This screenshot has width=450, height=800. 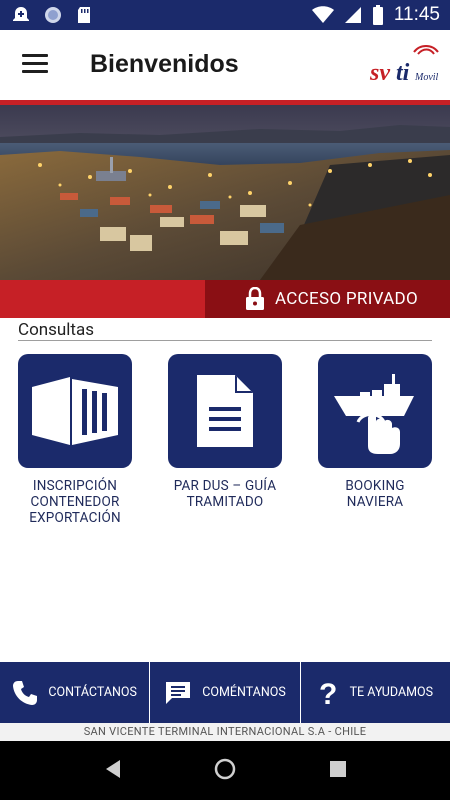 I want to click on alert-icon, so click(x=21, y=14).